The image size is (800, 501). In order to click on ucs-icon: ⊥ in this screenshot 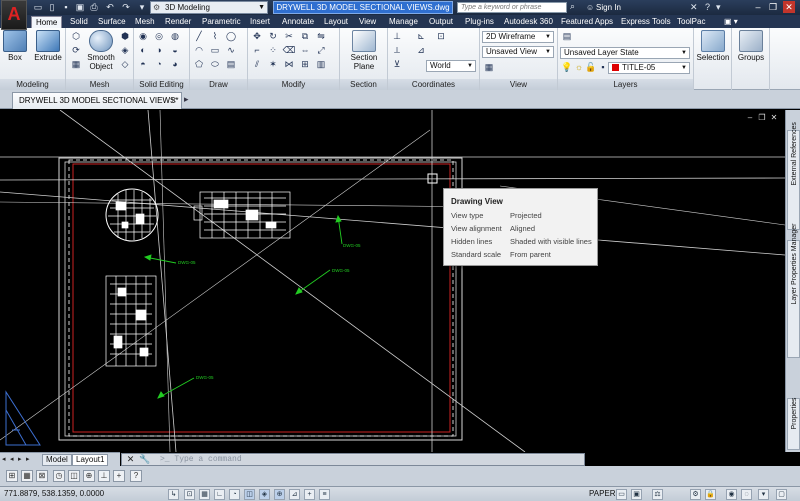, I will do `click(397, 36)`.